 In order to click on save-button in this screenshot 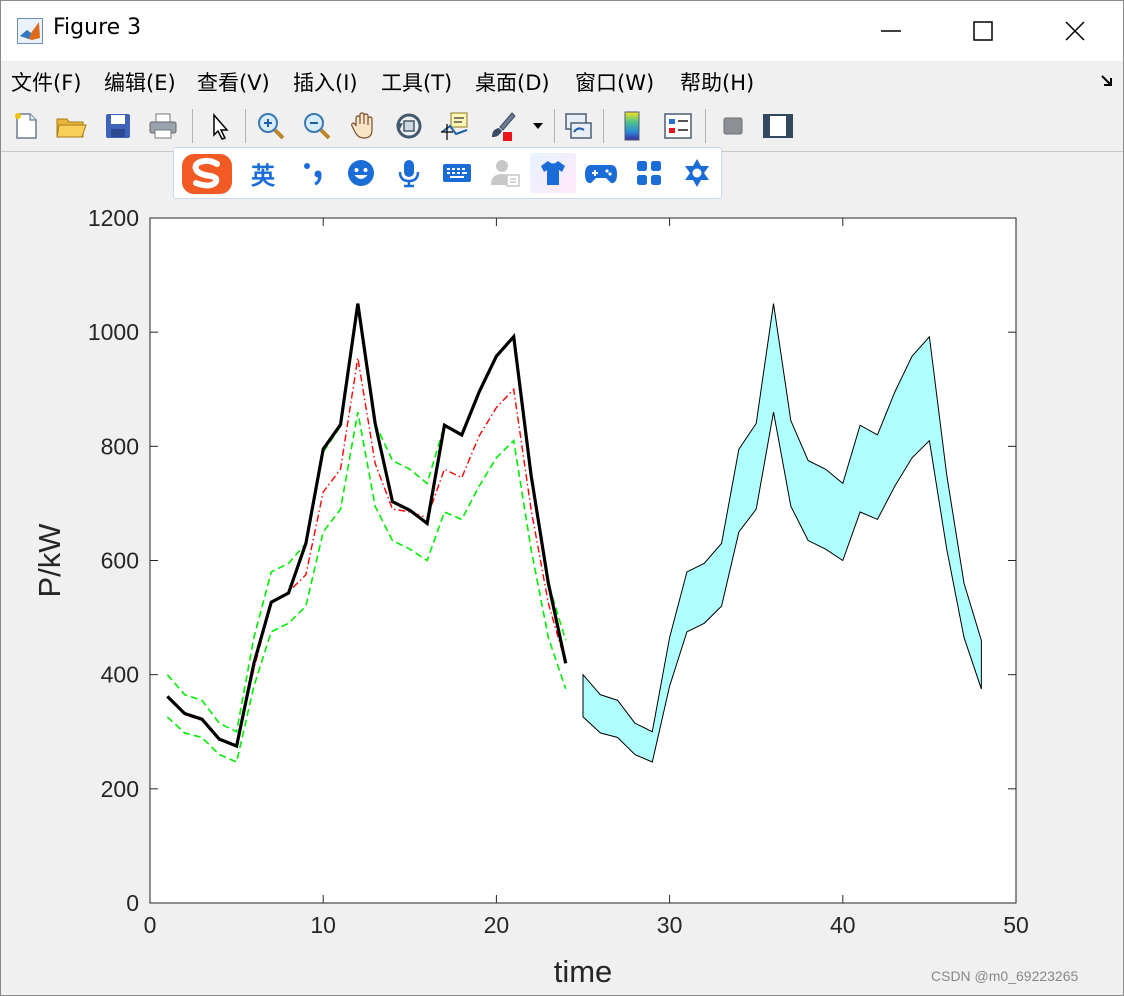, I will do `click(118, 126)`.